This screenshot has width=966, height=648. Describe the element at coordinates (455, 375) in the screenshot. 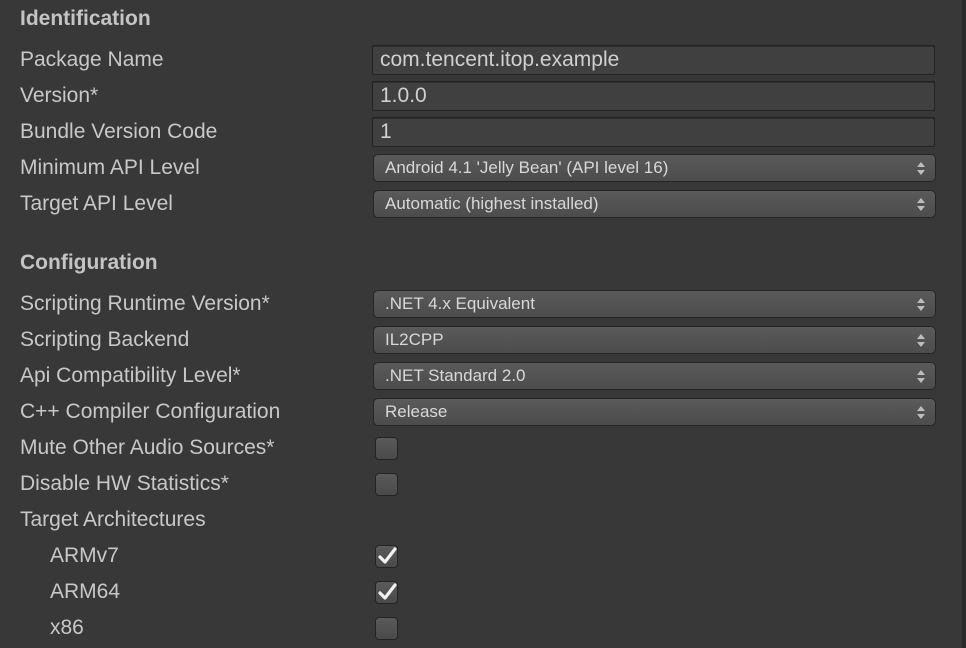

I see `api-compatibility-value: .NET Standard 2.0` at that location.